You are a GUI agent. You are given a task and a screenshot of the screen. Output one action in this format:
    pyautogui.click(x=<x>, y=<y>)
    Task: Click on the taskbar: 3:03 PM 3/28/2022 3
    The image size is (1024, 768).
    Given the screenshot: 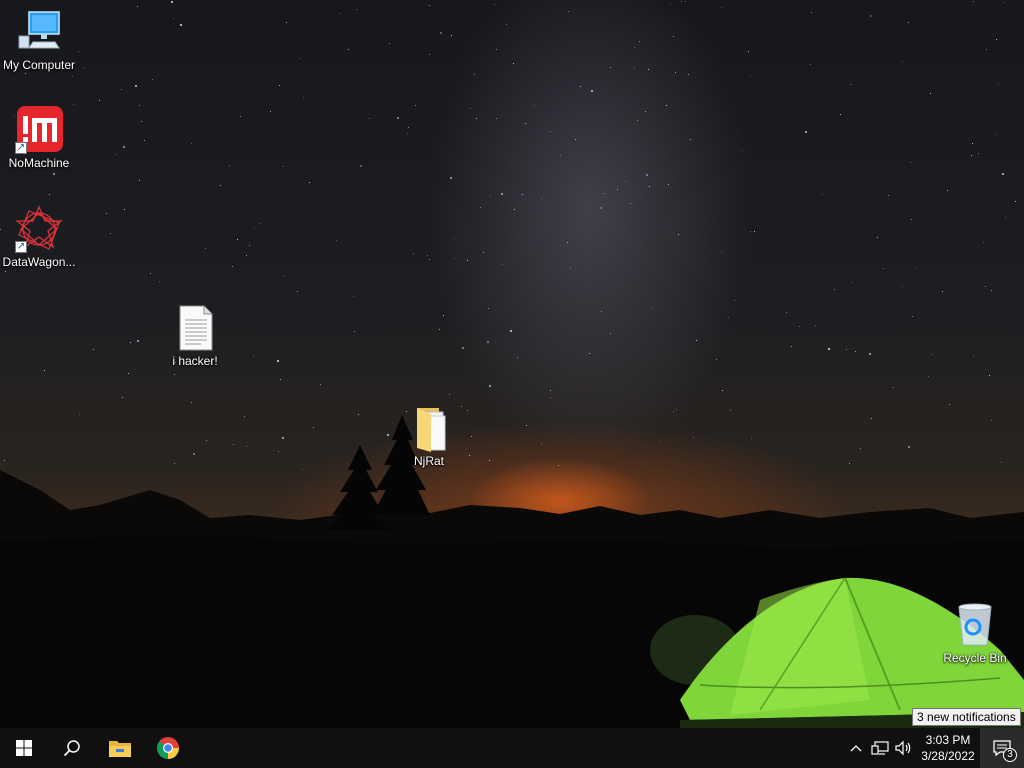 What is the action you would take?
    pyautogui.click(x=512, y=748)
    